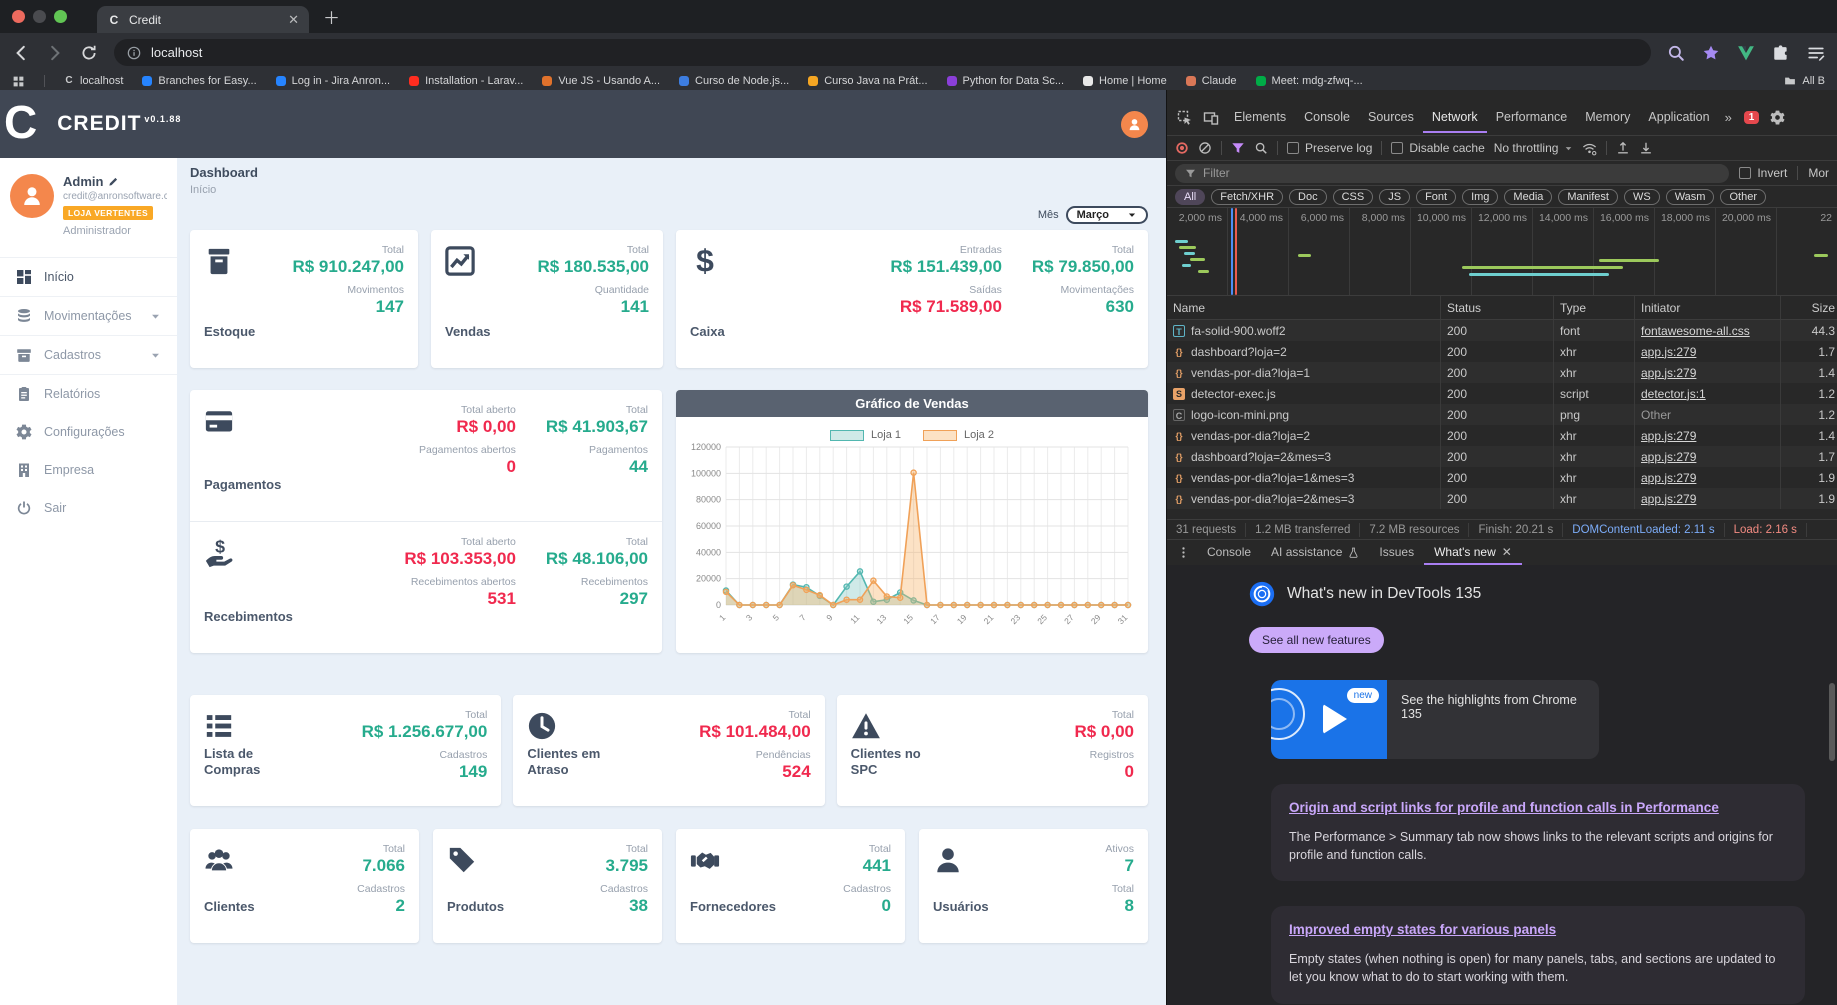  I want to click on device-toolbar-icon, so click(1211, 118).